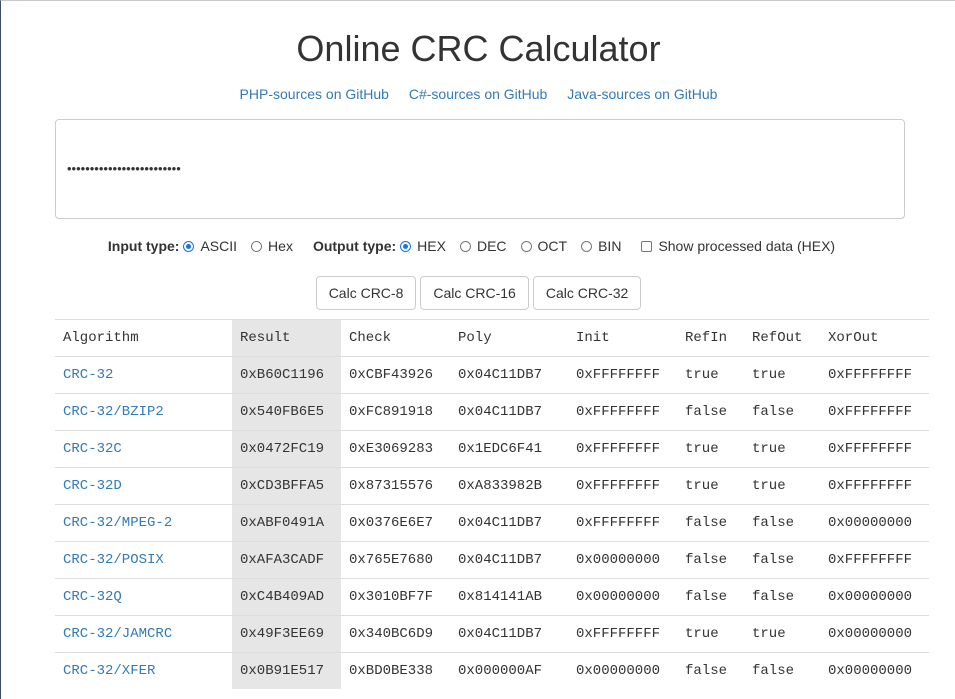 The width and height of the screenshot is (955, 699). I want to click on cell-check: 0x3010BF7F, so click(395, 597).